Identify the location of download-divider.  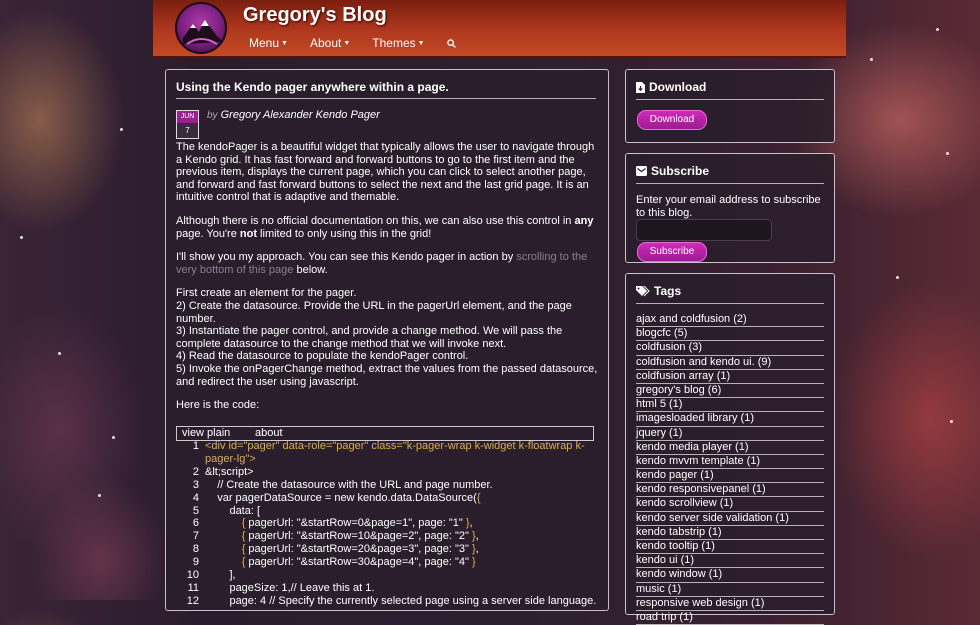
(730, 99).